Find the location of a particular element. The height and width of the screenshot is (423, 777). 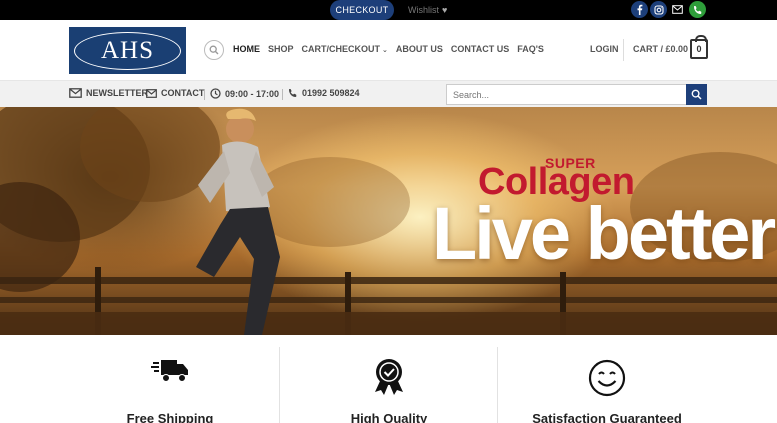

feature-label: Satisfaction Guaranteed is located at coordinates (607, 417).